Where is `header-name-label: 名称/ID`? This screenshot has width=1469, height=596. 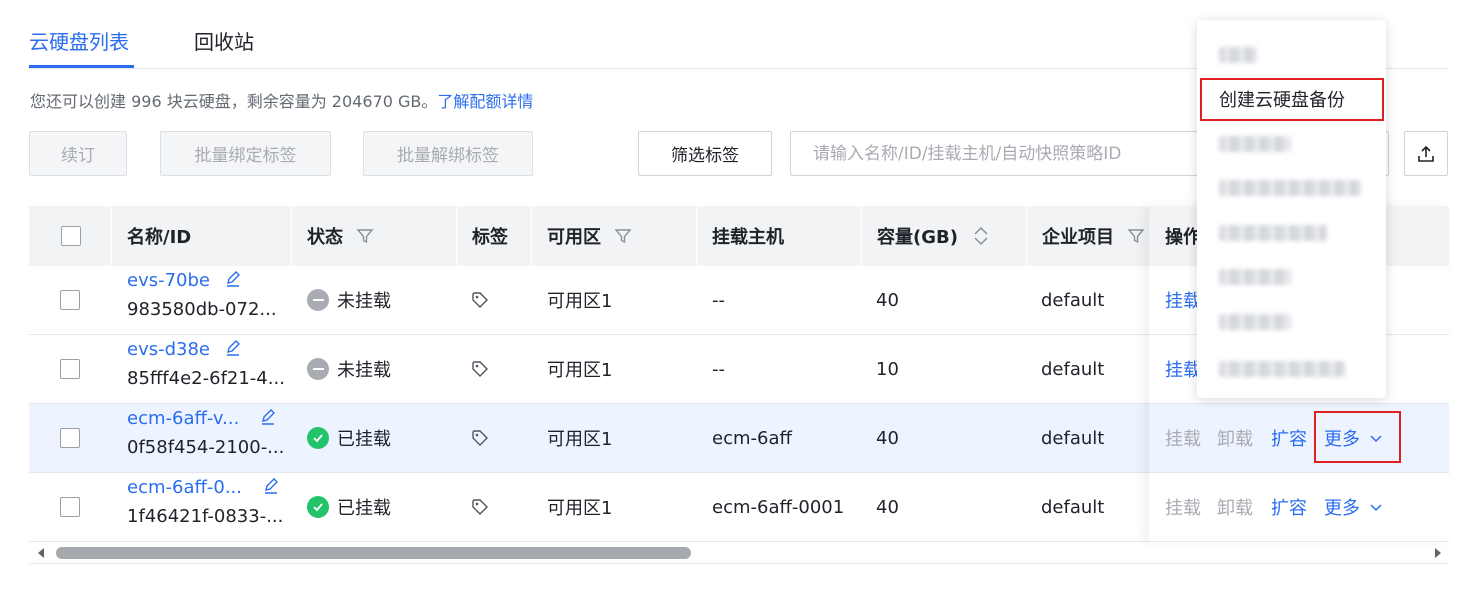 header-name-label: 名称/ID is located at coordinates (159, 237).